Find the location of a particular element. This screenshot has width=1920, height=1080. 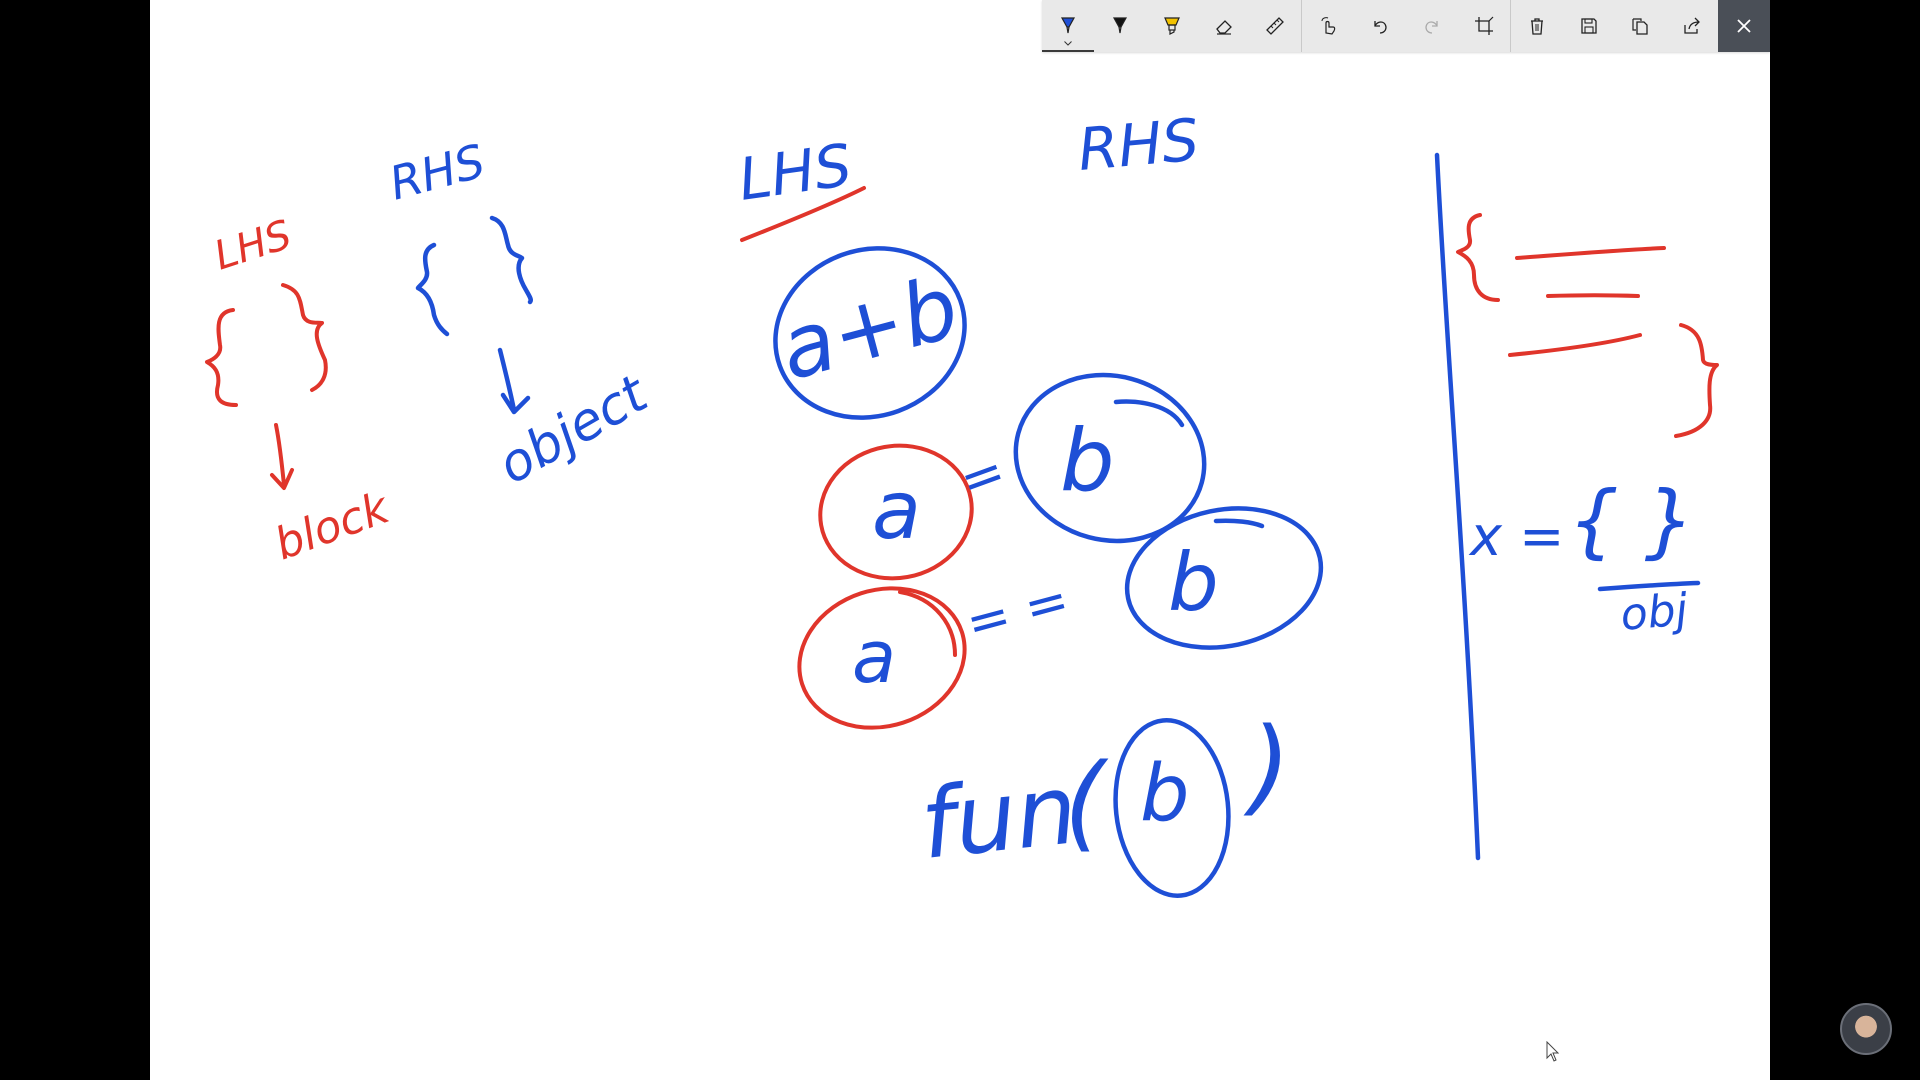

close-button is located at coordinates (1744, 26).